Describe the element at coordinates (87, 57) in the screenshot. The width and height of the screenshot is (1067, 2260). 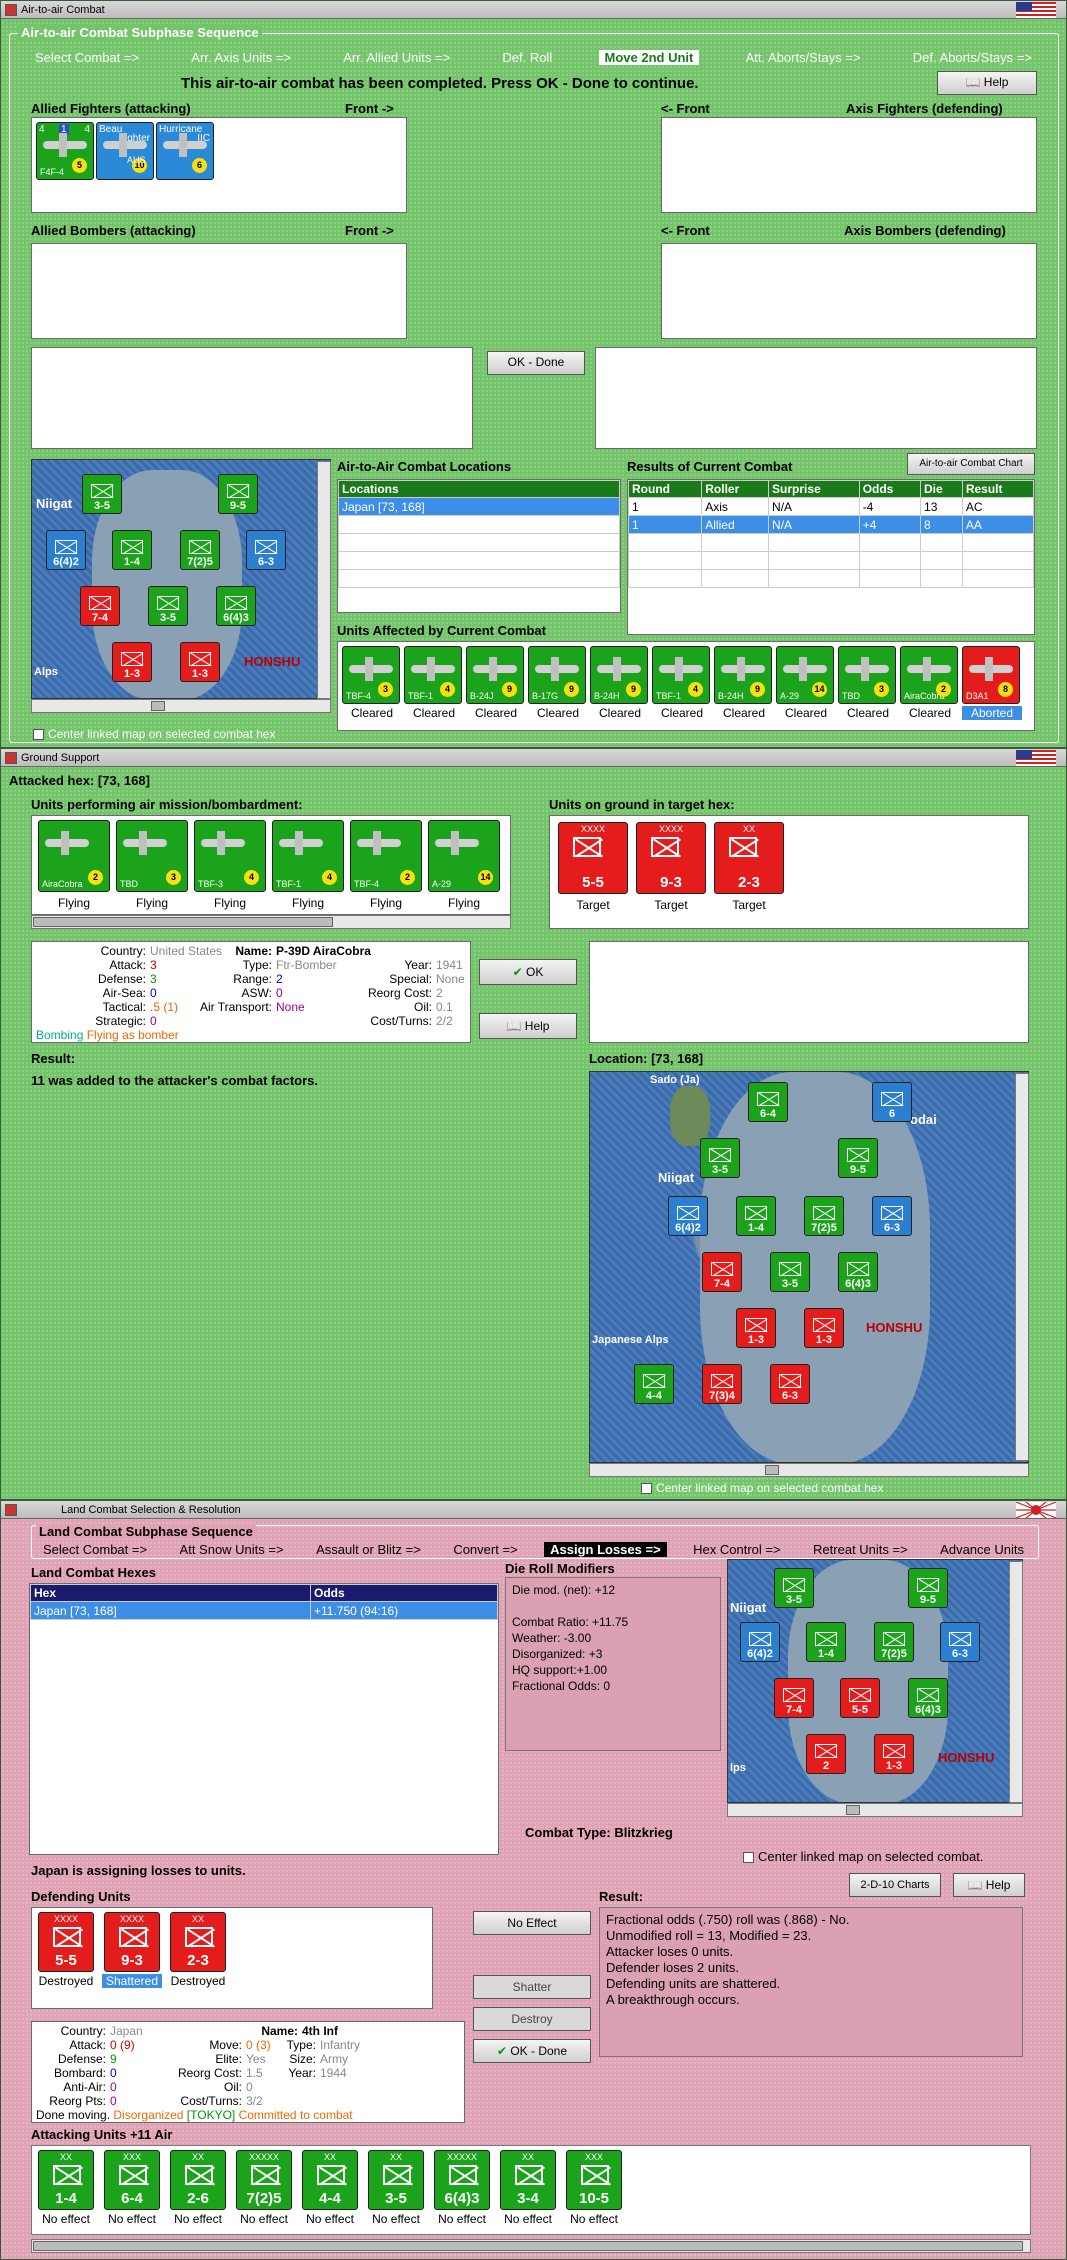
I see `step-select-combat: Select Combat =>` at that location.